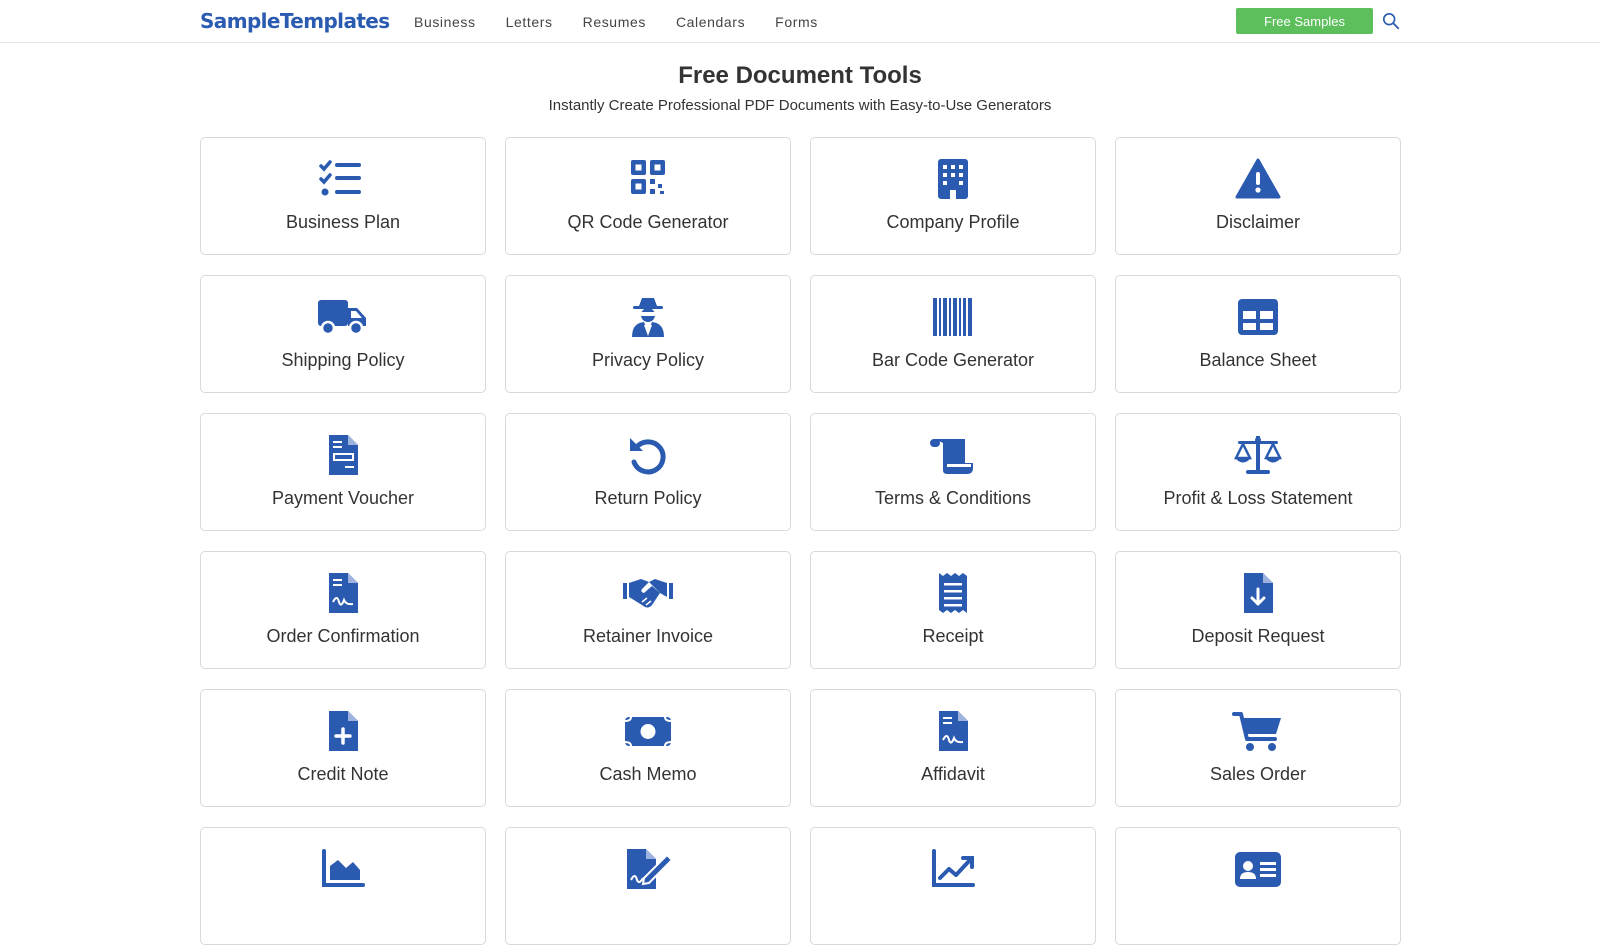 The image size is (1600, 945). I want to click on tool-card-label: Privacy Policy, so click(648, 360).